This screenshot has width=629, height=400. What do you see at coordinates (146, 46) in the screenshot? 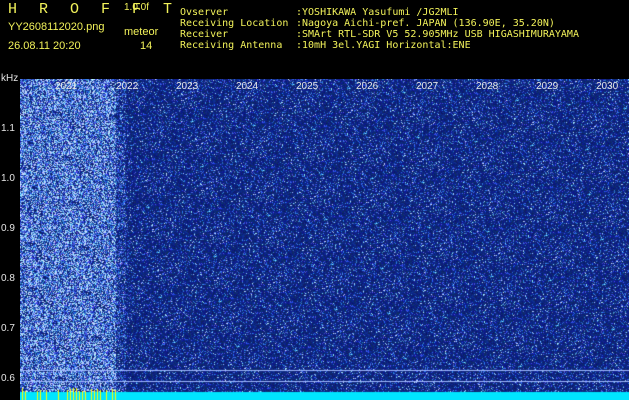
I see `meteor-count: 14` at bounding box center [146, 46].